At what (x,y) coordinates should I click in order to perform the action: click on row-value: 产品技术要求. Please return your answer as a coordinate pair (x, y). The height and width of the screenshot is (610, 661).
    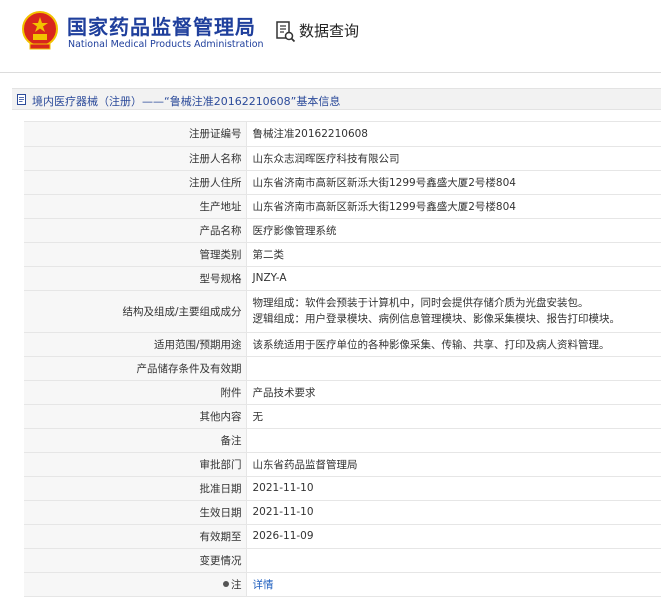
    Looking at the image, I should click on (453, 392).